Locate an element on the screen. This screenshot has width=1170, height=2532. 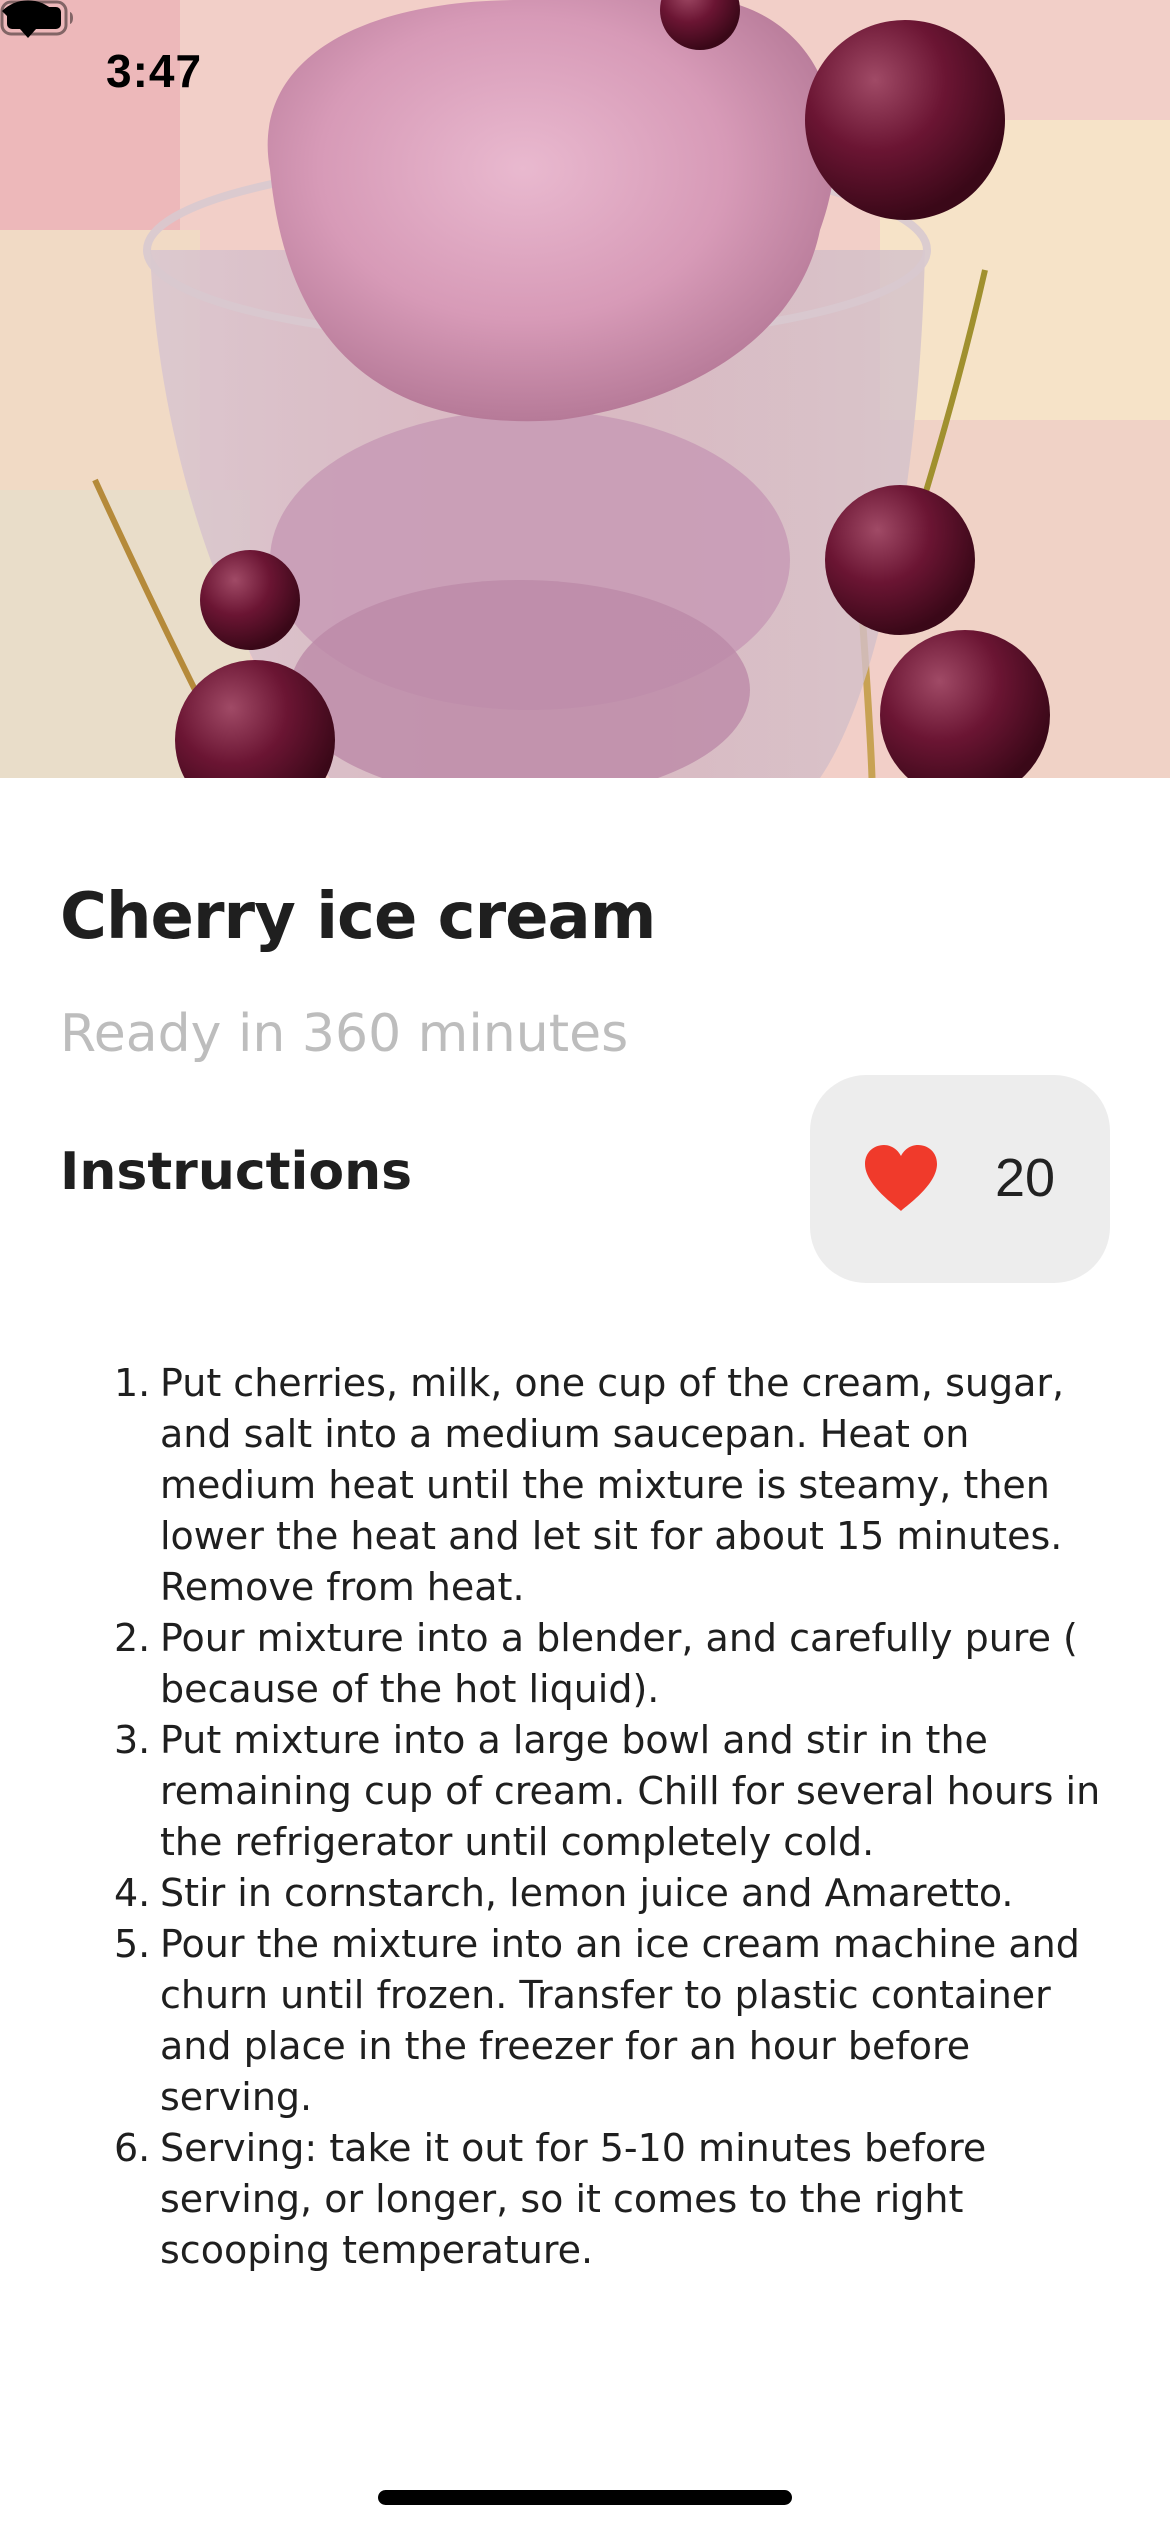
step-number: 2. is located at coordinates (132, 1638).